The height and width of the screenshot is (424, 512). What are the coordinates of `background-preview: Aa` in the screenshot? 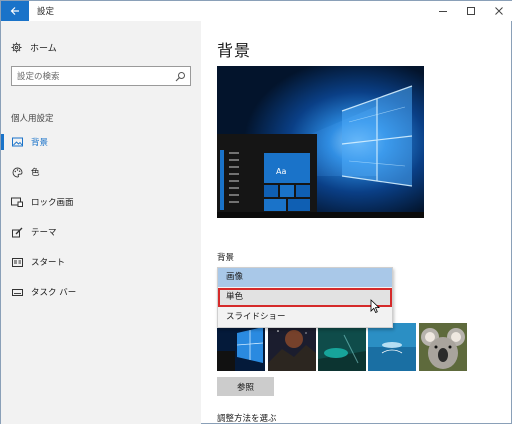 It's located at (320, 142).